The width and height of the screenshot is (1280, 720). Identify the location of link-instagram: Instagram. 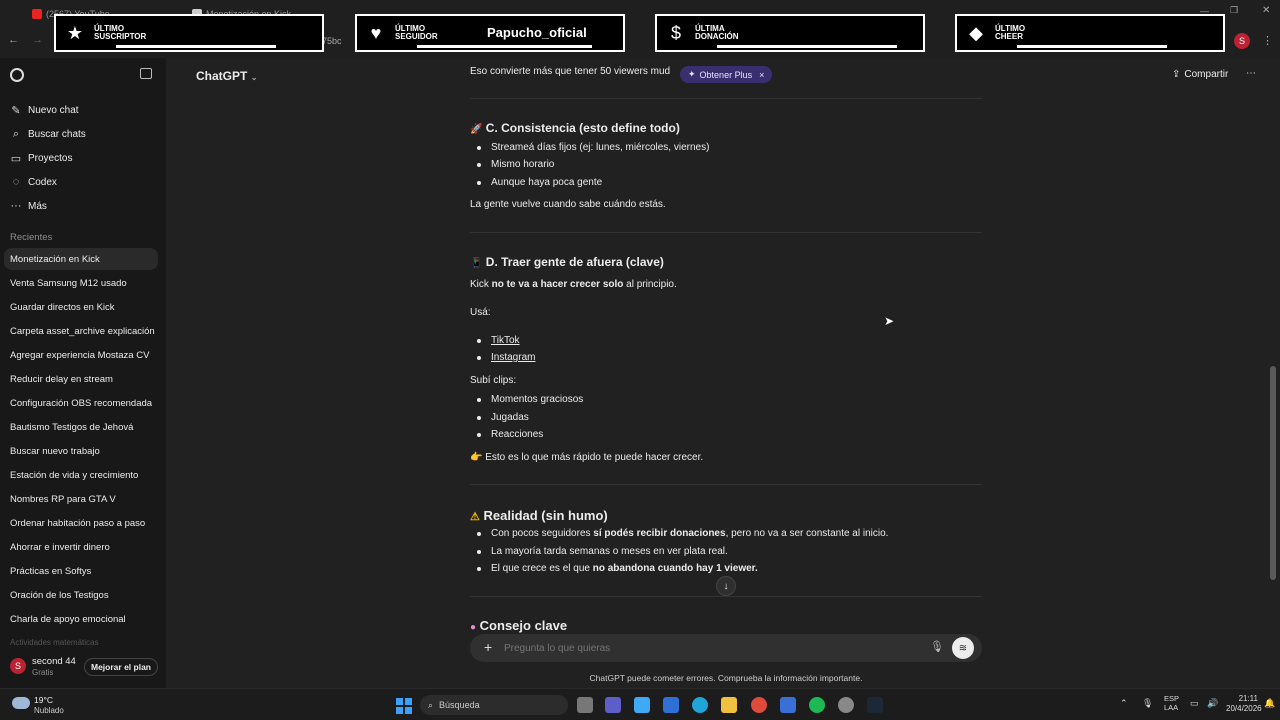
(505, 357).